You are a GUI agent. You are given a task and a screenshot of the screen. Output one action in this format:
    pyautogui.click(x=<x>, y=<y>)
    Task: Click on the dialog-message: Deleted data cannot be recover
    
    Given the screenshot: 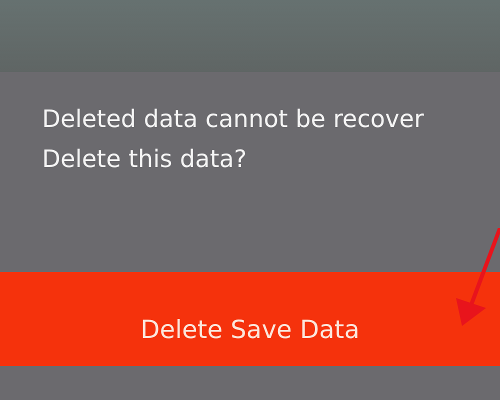 What is the action you would take?
    pyautogui.click(x=233, y=119)
    